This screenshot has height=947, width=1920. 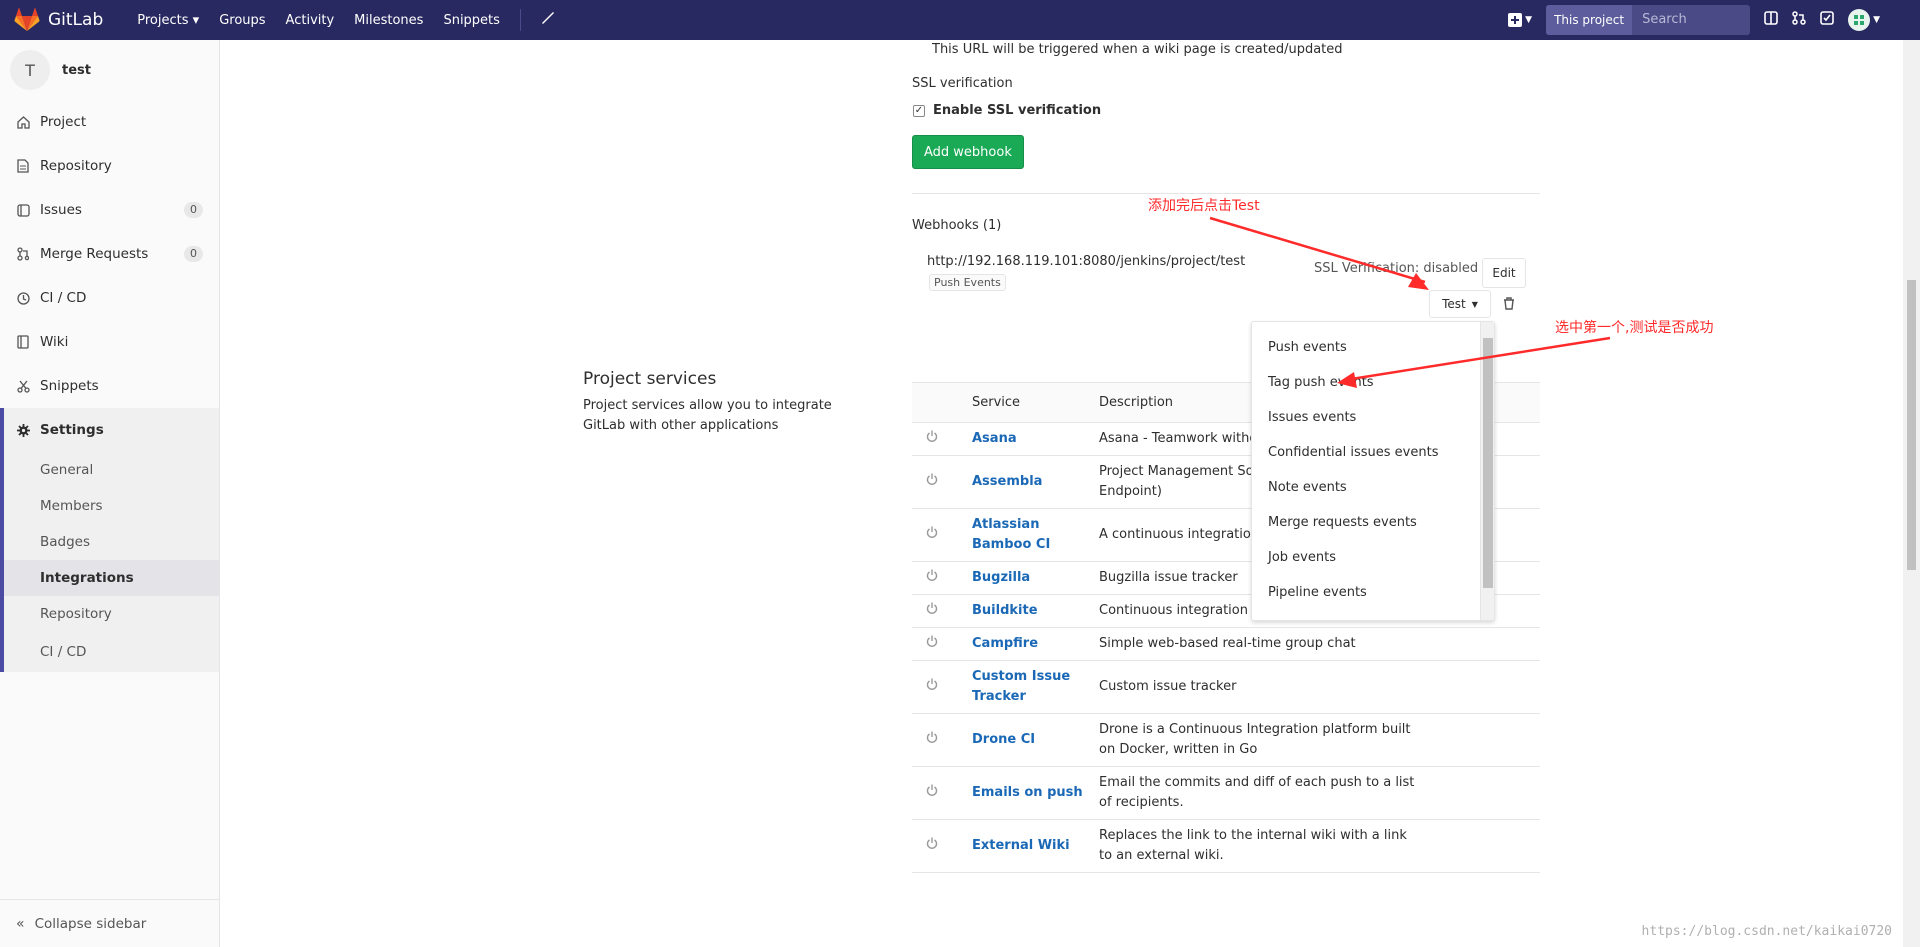 I want to click on settings-sub-general: General, so click(x=111, y=470).